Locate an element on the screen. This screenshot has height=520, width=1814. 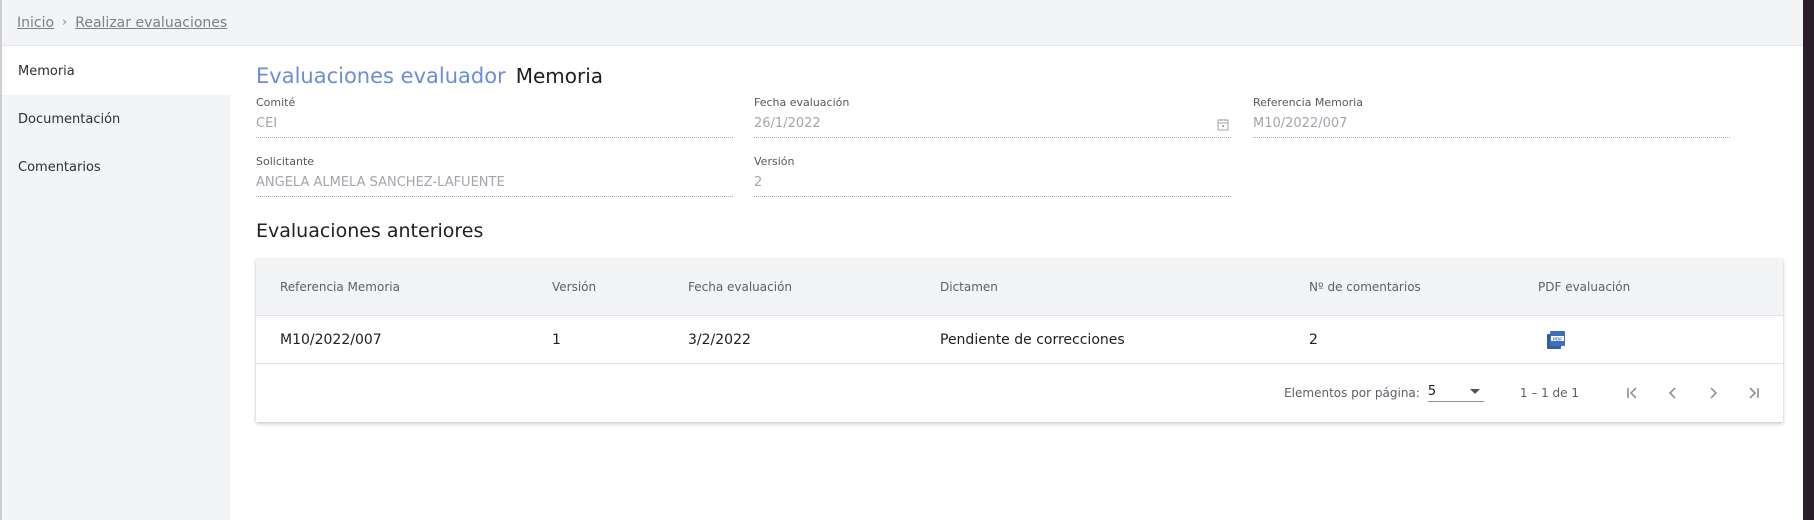
sidebar-item-label: Comentarios is located at coordinates (59, 167).